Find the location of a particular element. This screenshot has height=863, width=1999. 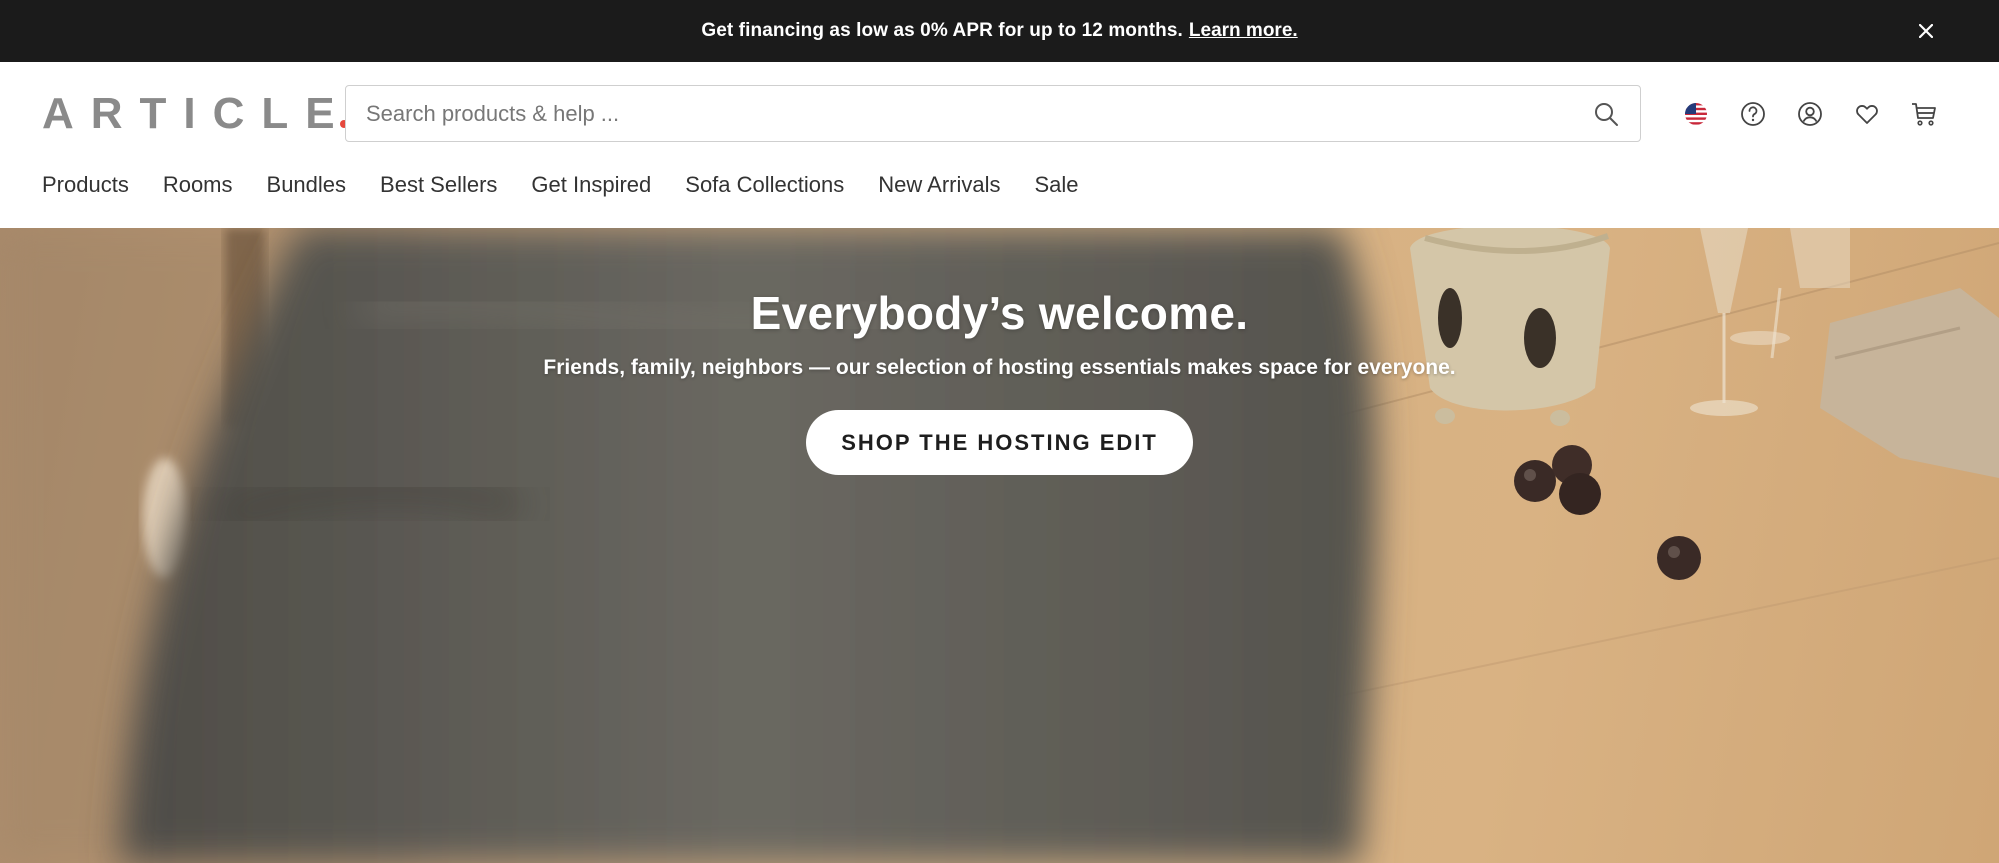

nav-item-rooms: Rooms is located at coordinates (198, 185).